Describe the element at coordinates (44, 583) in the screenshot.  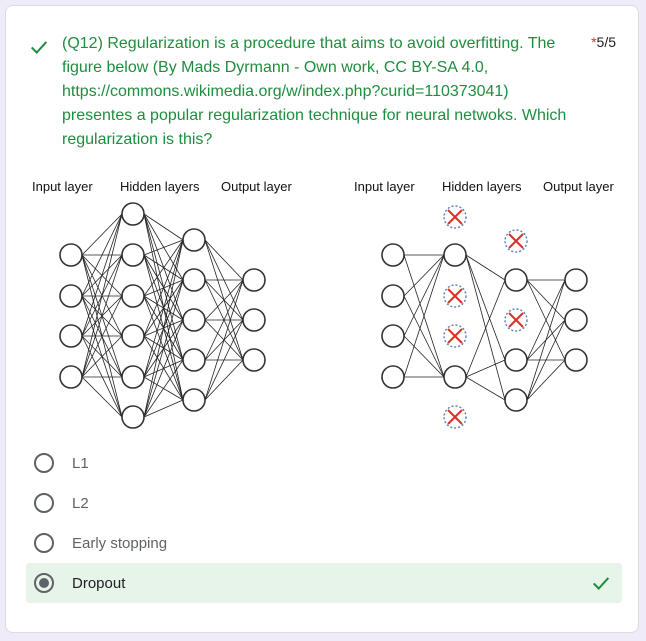
I see `radio-dropout` at that location.